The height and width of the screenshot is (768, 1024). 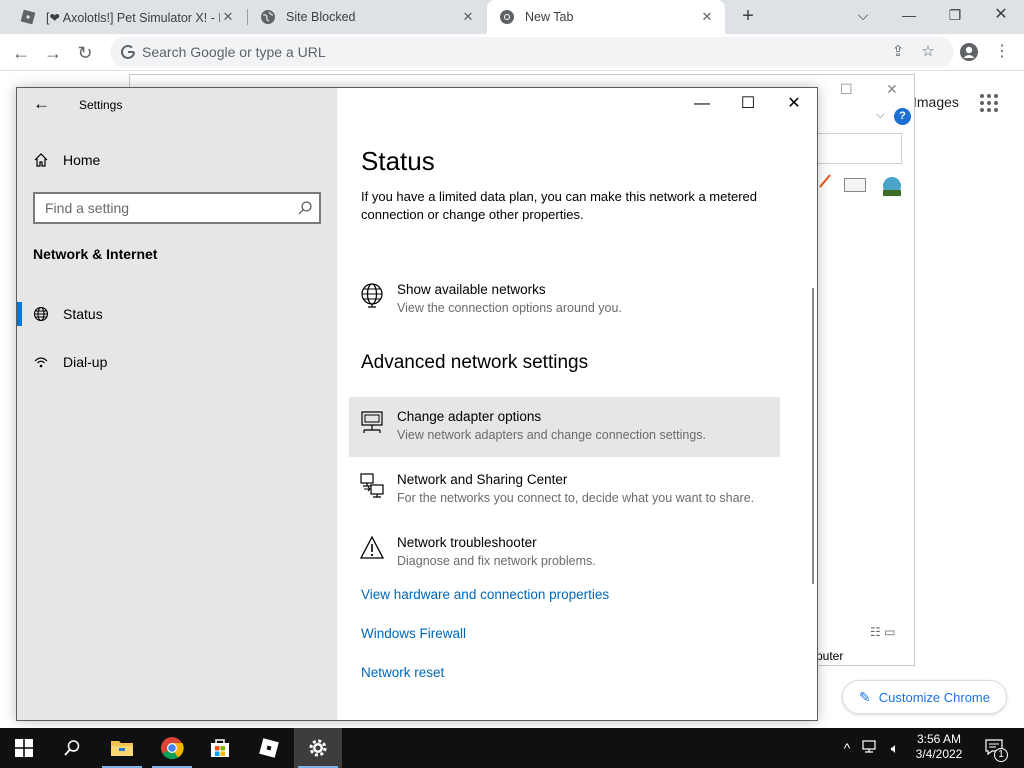 I want to click on start-icon, so click(x=24, y=748).